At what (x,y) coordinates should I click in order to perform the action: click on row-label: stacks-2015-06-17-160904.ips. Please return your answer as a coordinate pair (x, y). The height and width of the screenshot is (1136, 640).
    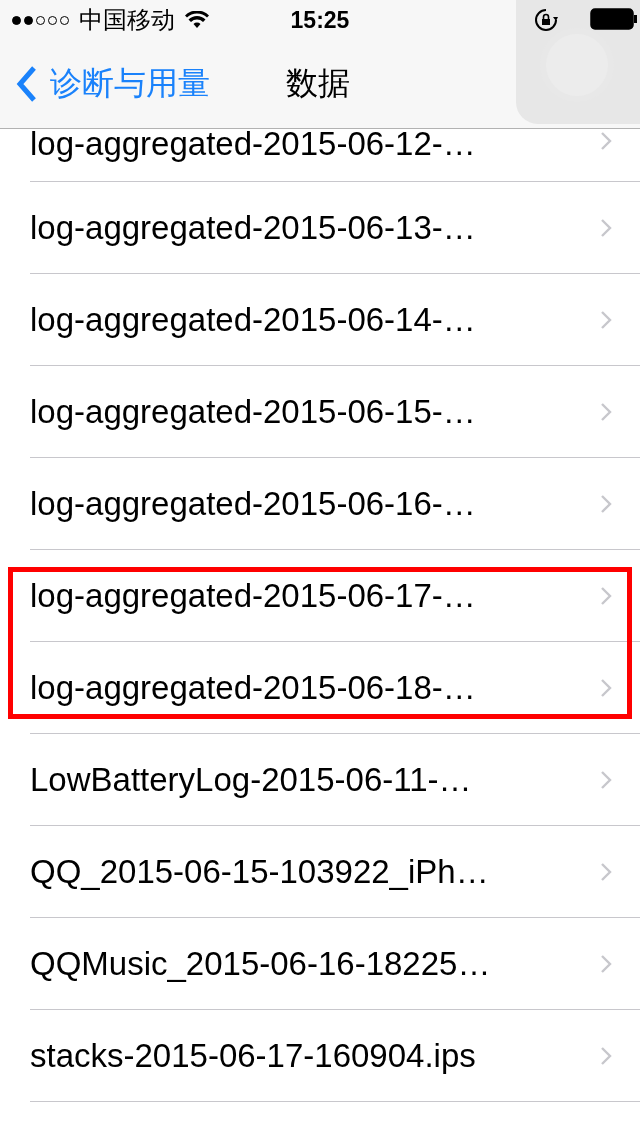
    Looking at the image, I should click on (253, 1055).